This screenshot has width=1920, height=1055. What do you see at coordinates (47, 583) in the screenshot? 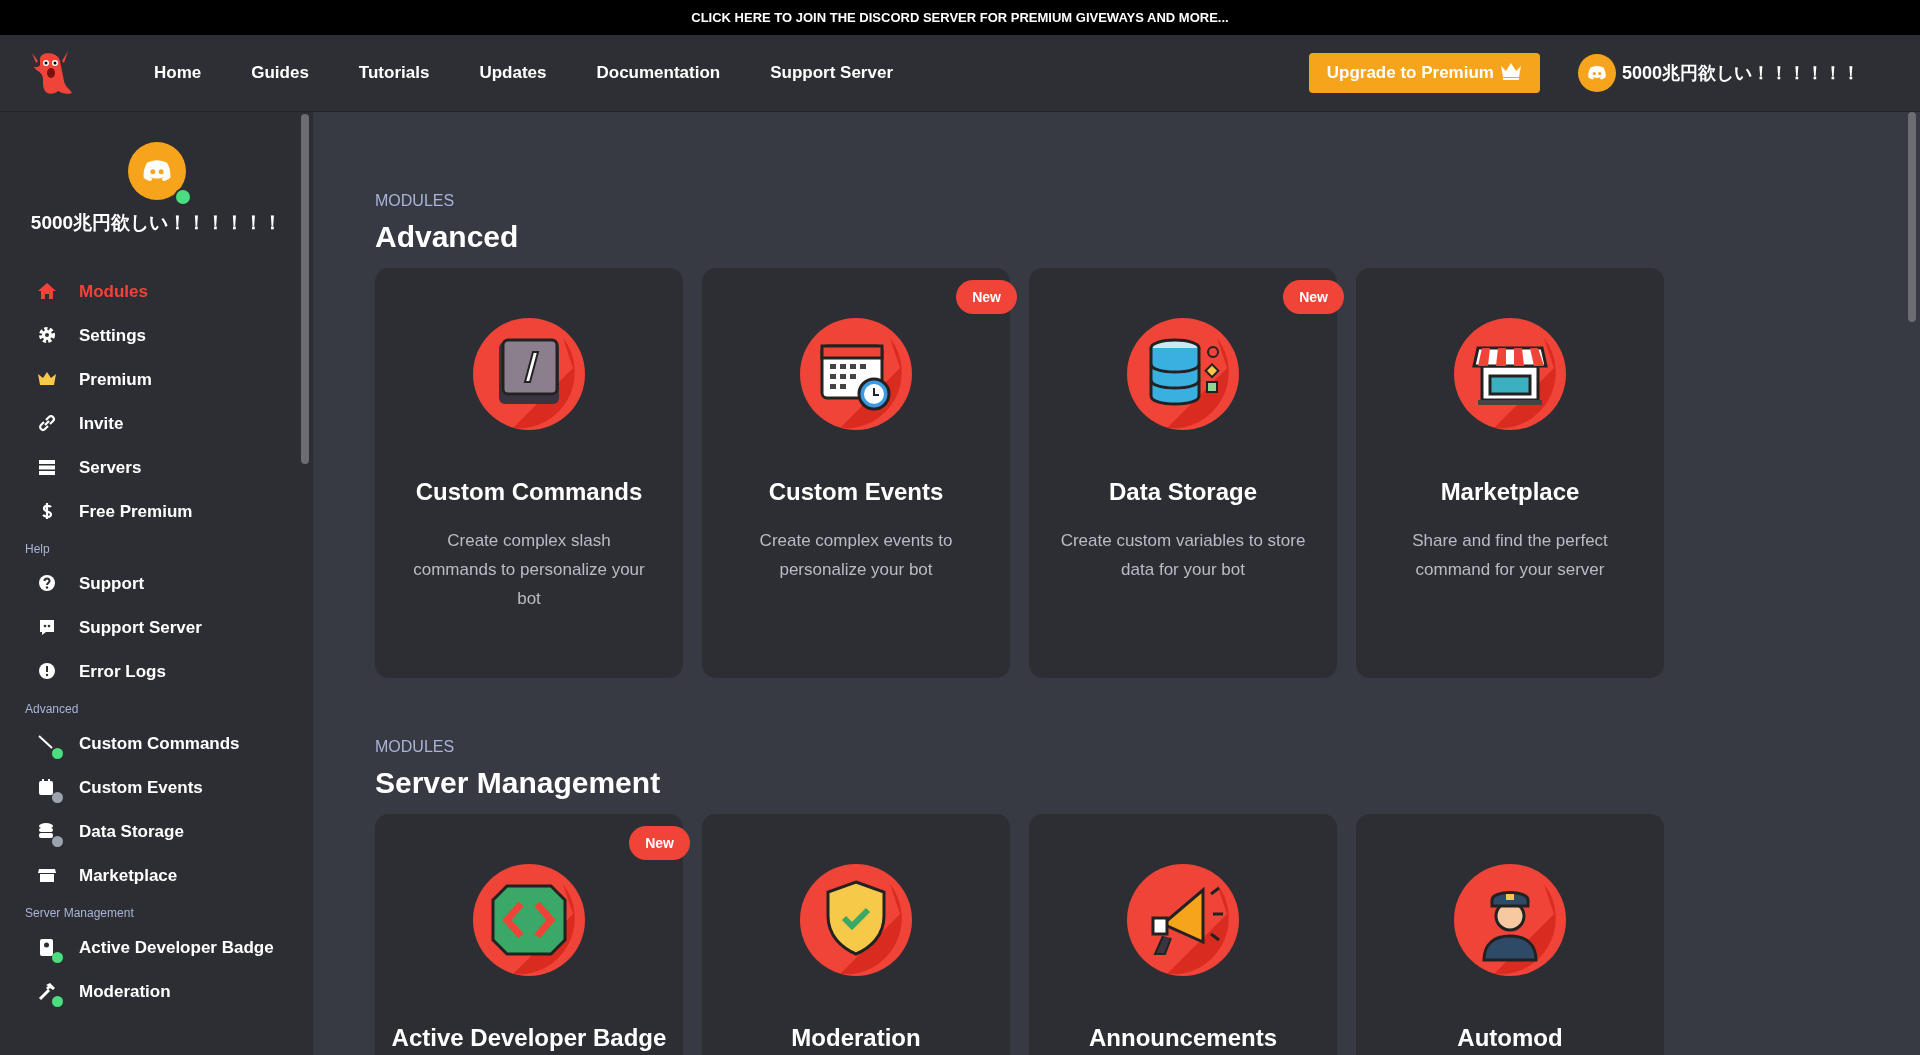
I see `help-icon` at bounding box center [47, 583].